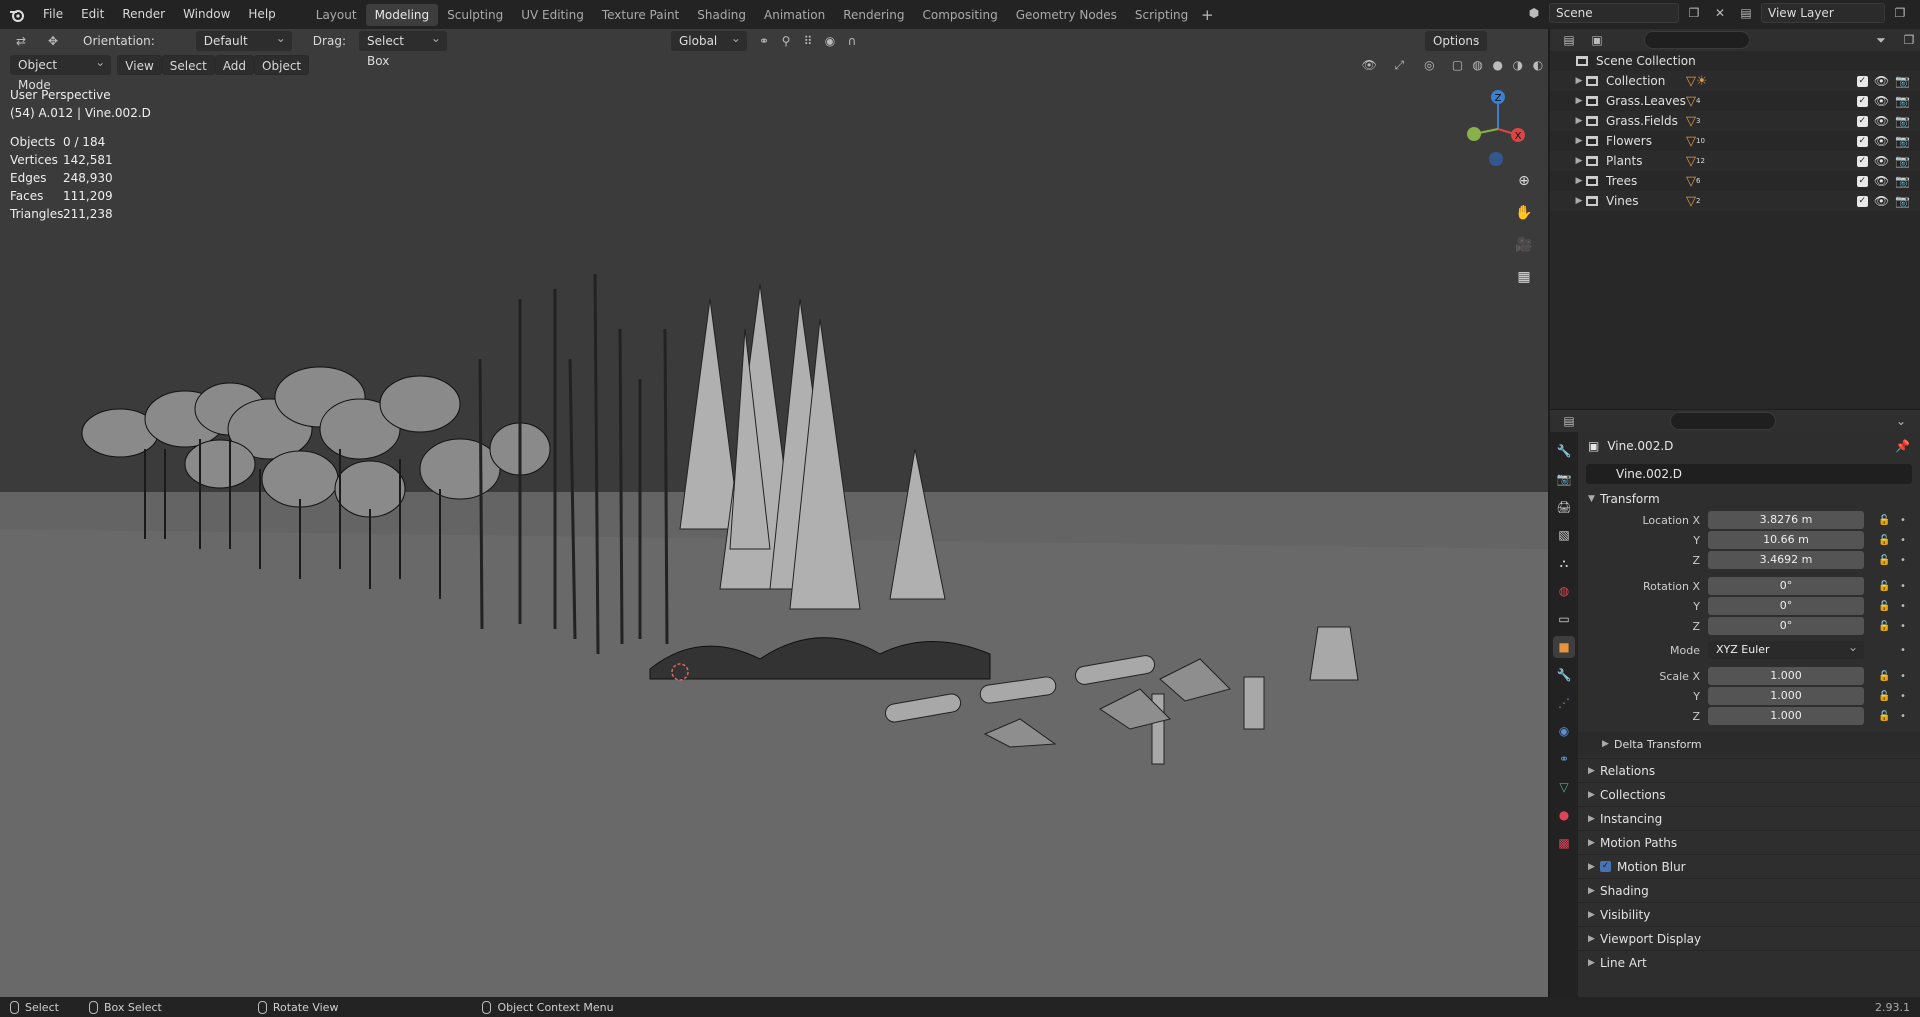 The height and width of the screenshot is (1017, 1920). I want to click on visibility-icon: 👁, so click(1369, 65).